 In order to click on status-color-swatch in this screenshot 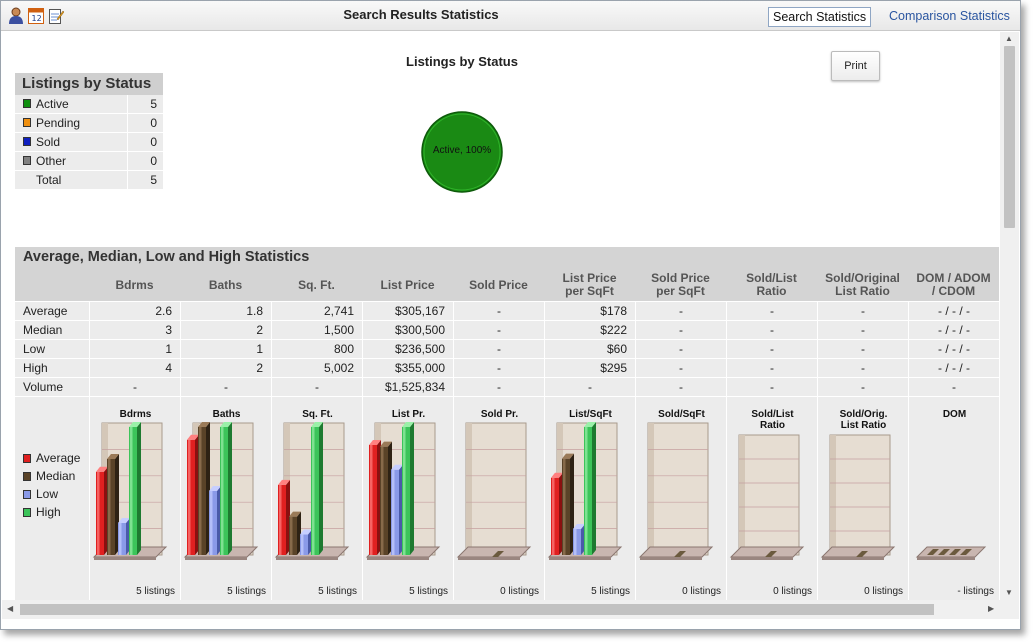, I will do `click(27, 122)`.